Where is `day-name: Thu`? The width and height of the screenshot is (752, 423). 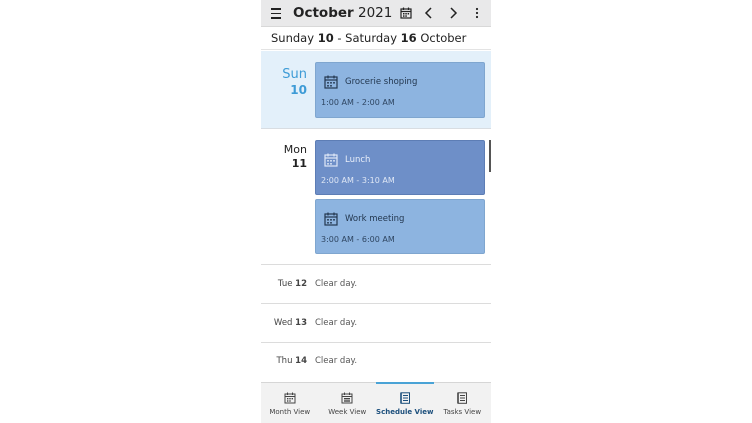
day-name: Thu is located at coordinates (284, 361).